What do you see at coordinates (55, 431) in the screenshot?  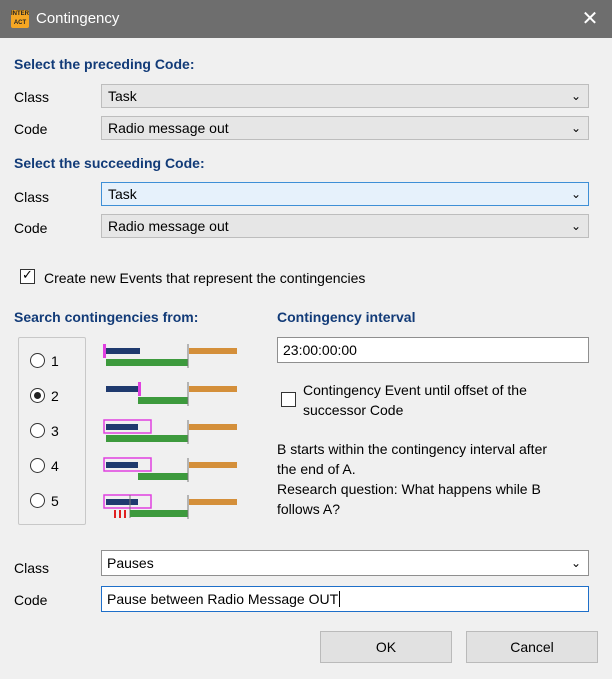 I see `radio-label-3: 3` at bounding box center [55, 431].